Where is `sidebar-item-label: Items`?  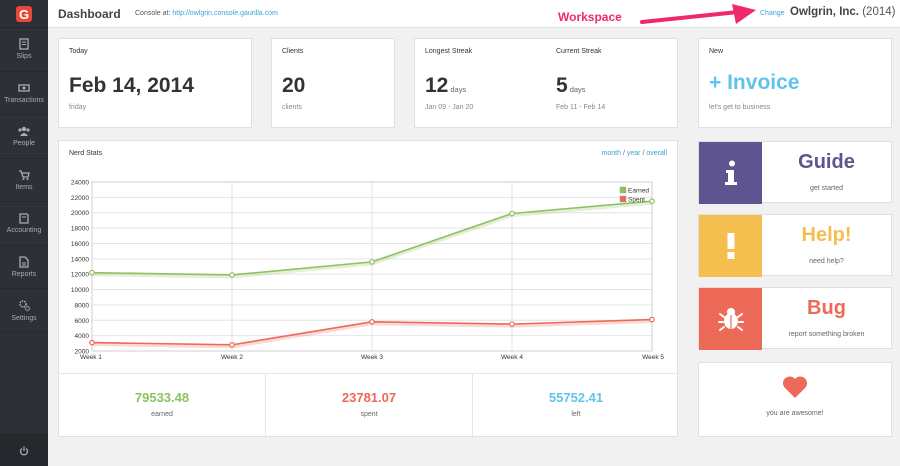
sidebar-item-label: Items is located at coordinates (24, 187).